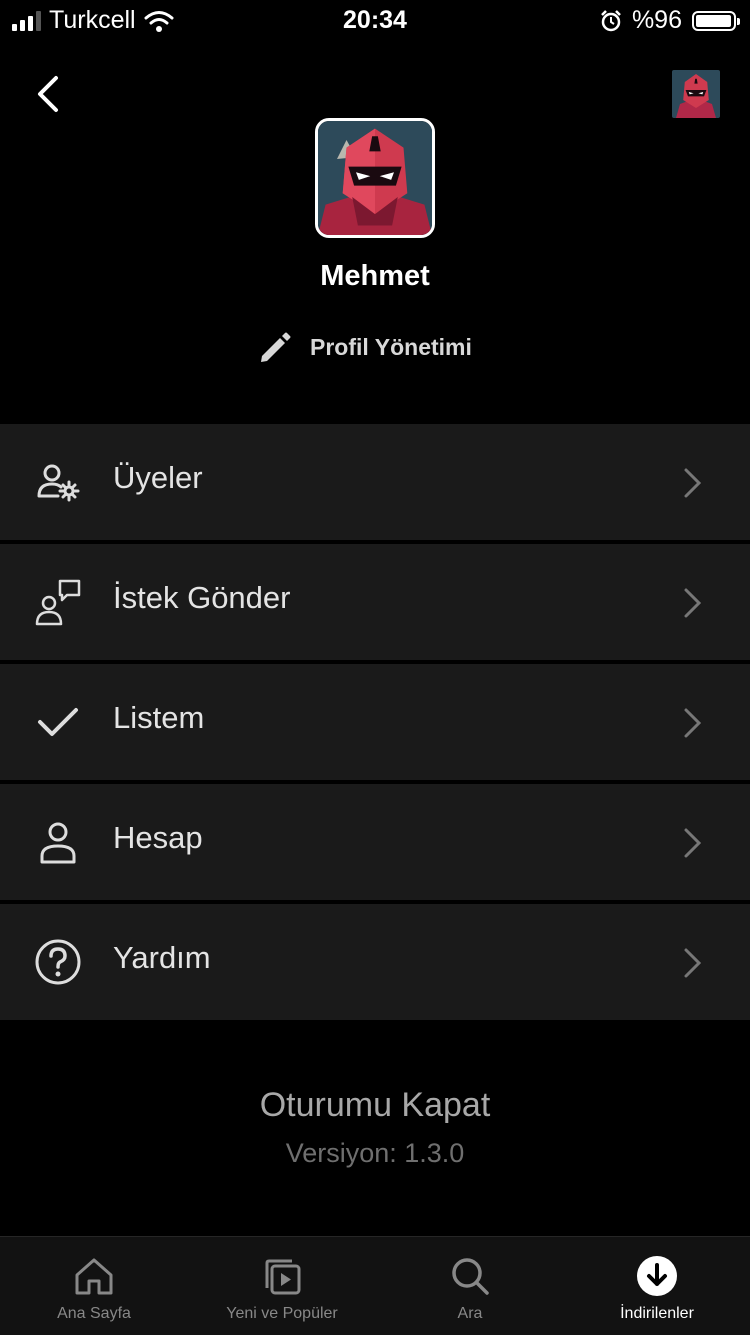 The image size is (750, 1335). Describe the element at coordinates (159, 717) in the screenshot. I see `menu-item-label: Listem` at that location.